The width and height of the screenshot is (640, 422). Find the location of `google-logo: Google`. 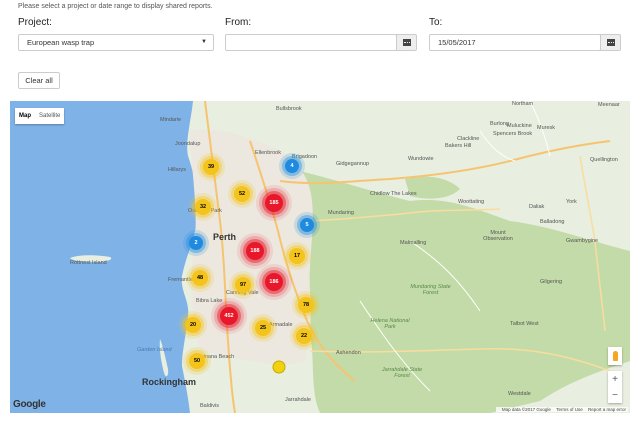

google-logo: Google is located at coordinates (29, 404).